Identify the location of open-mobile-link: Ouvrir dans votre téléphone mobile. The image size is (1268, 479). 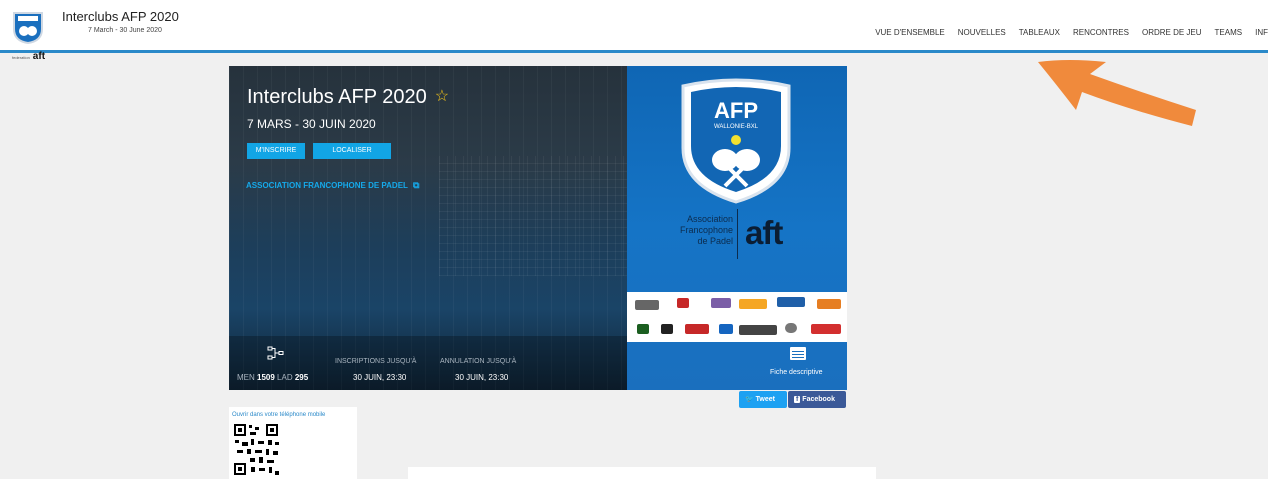
(278, 415).